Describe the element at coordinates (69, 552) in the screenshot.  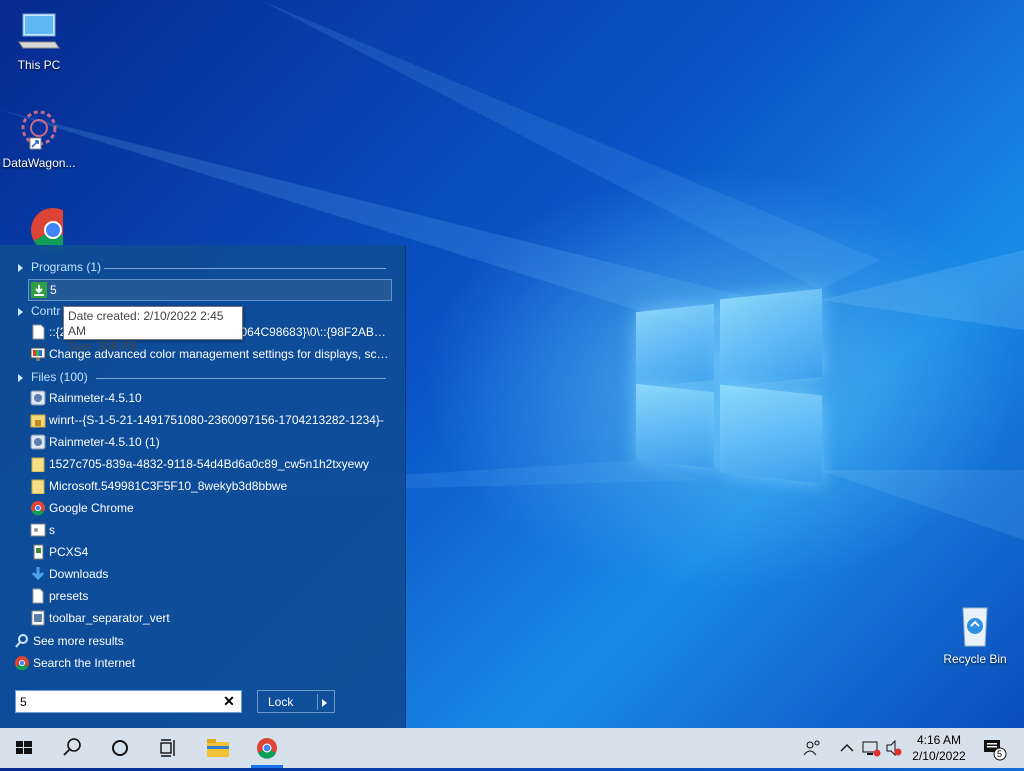
I see `result-label: PCXS4` at that location.